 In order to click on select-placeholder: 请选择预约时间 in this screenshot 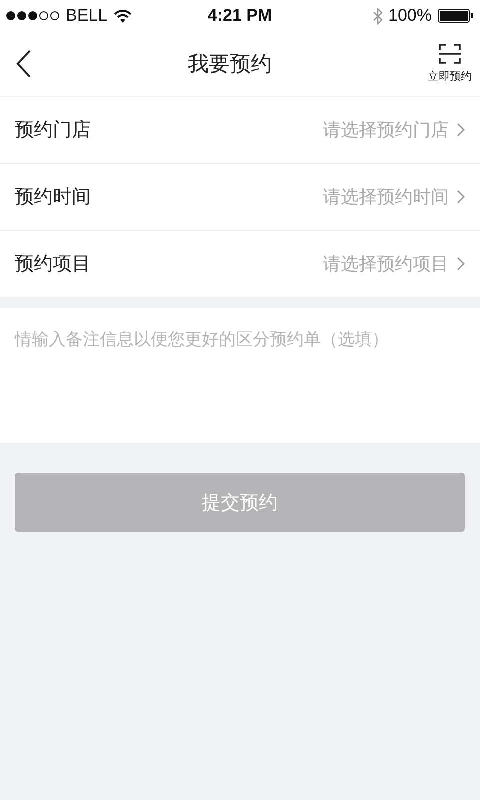, I will do `click(386, 197)`.